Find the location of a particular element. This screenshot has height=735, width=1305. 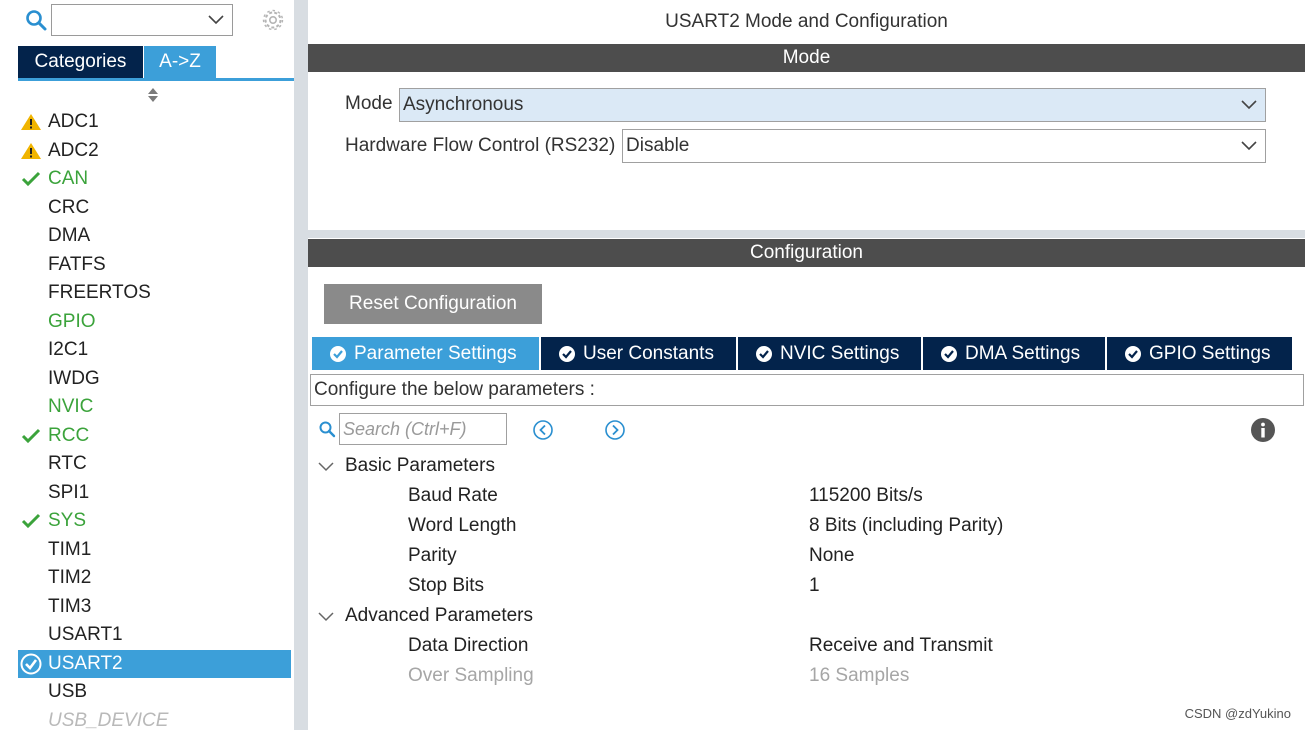

list-item: RTC is located at coordinates (154, 464).